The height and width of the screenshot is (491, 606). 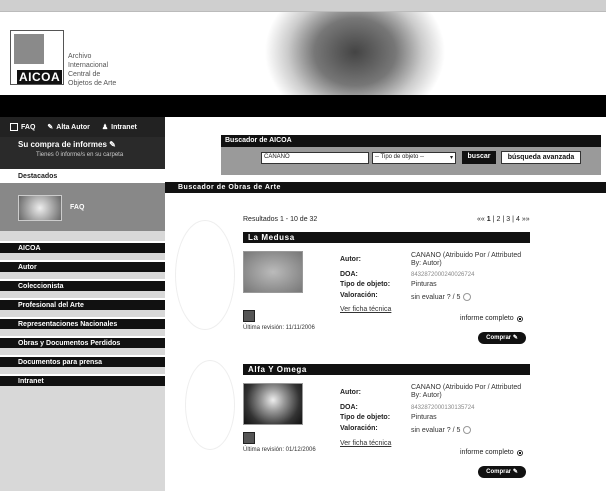 What do you see at coordinates (451, 158) in the screenshot?
I see `chevron-down-icon: ▾` at bounding box center [451, 158].